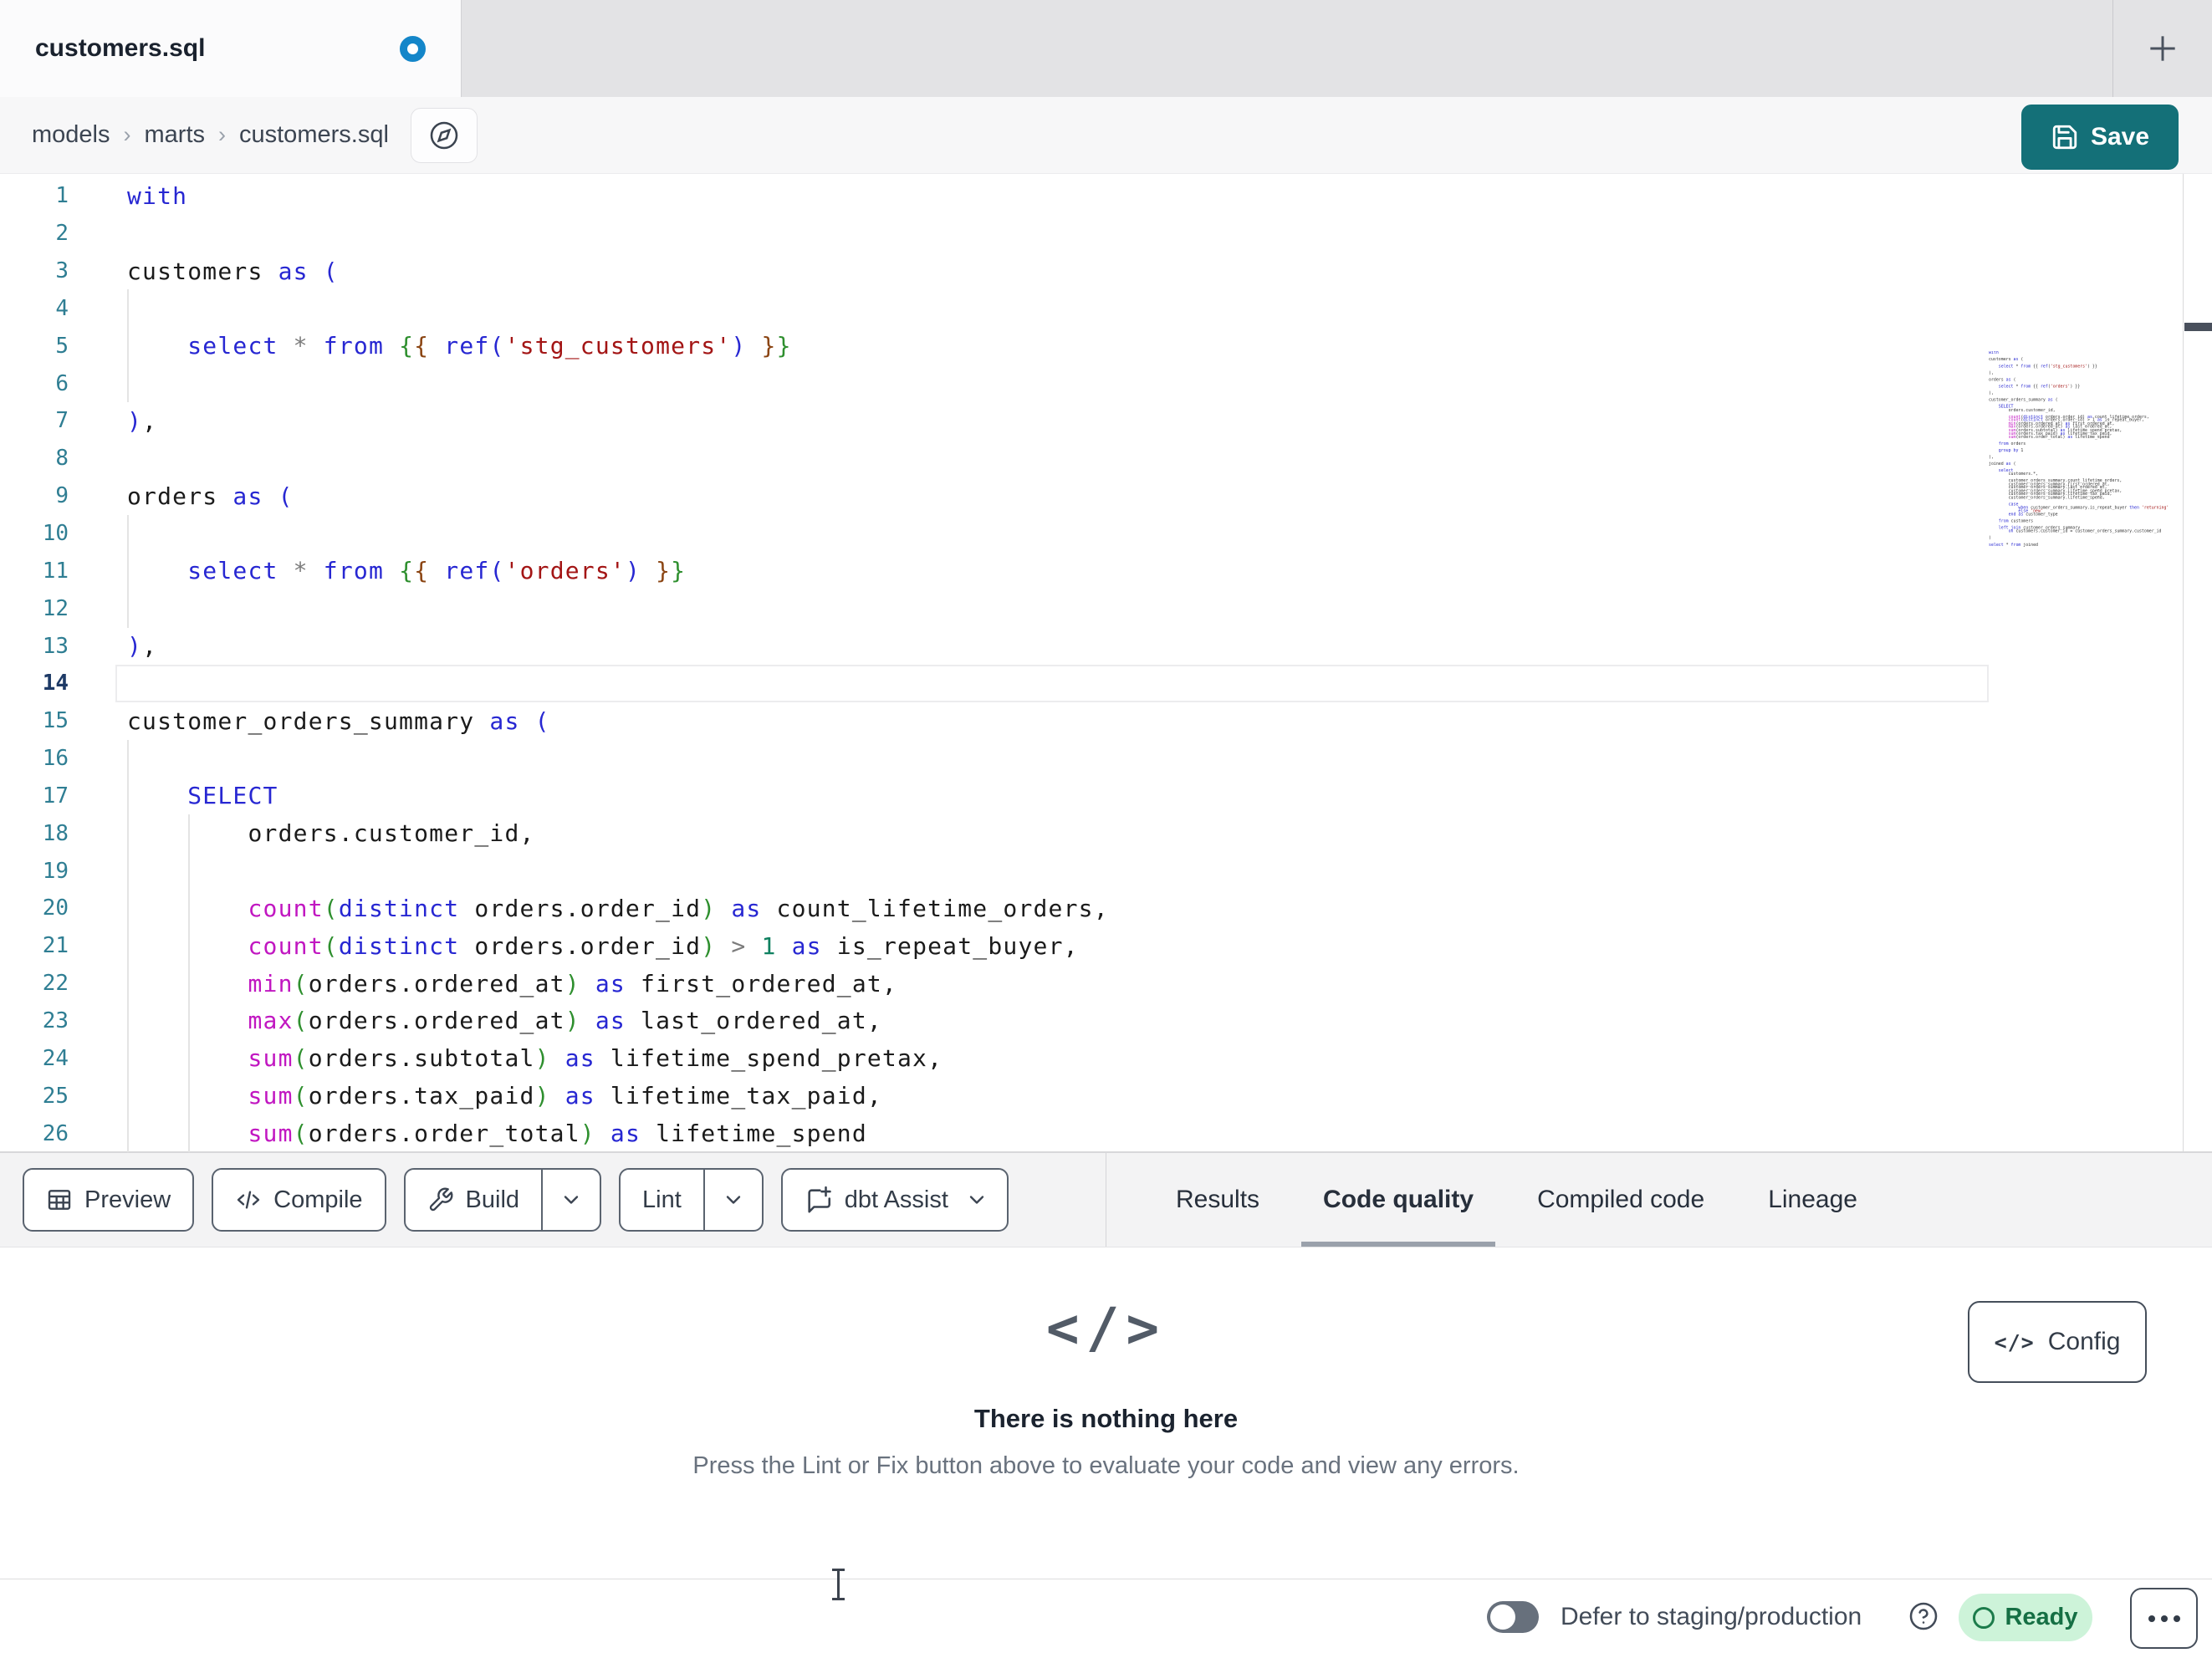 This screenshot has width=2212, height=1653. I want to click on code-line-19: 19, so click(995, 871).